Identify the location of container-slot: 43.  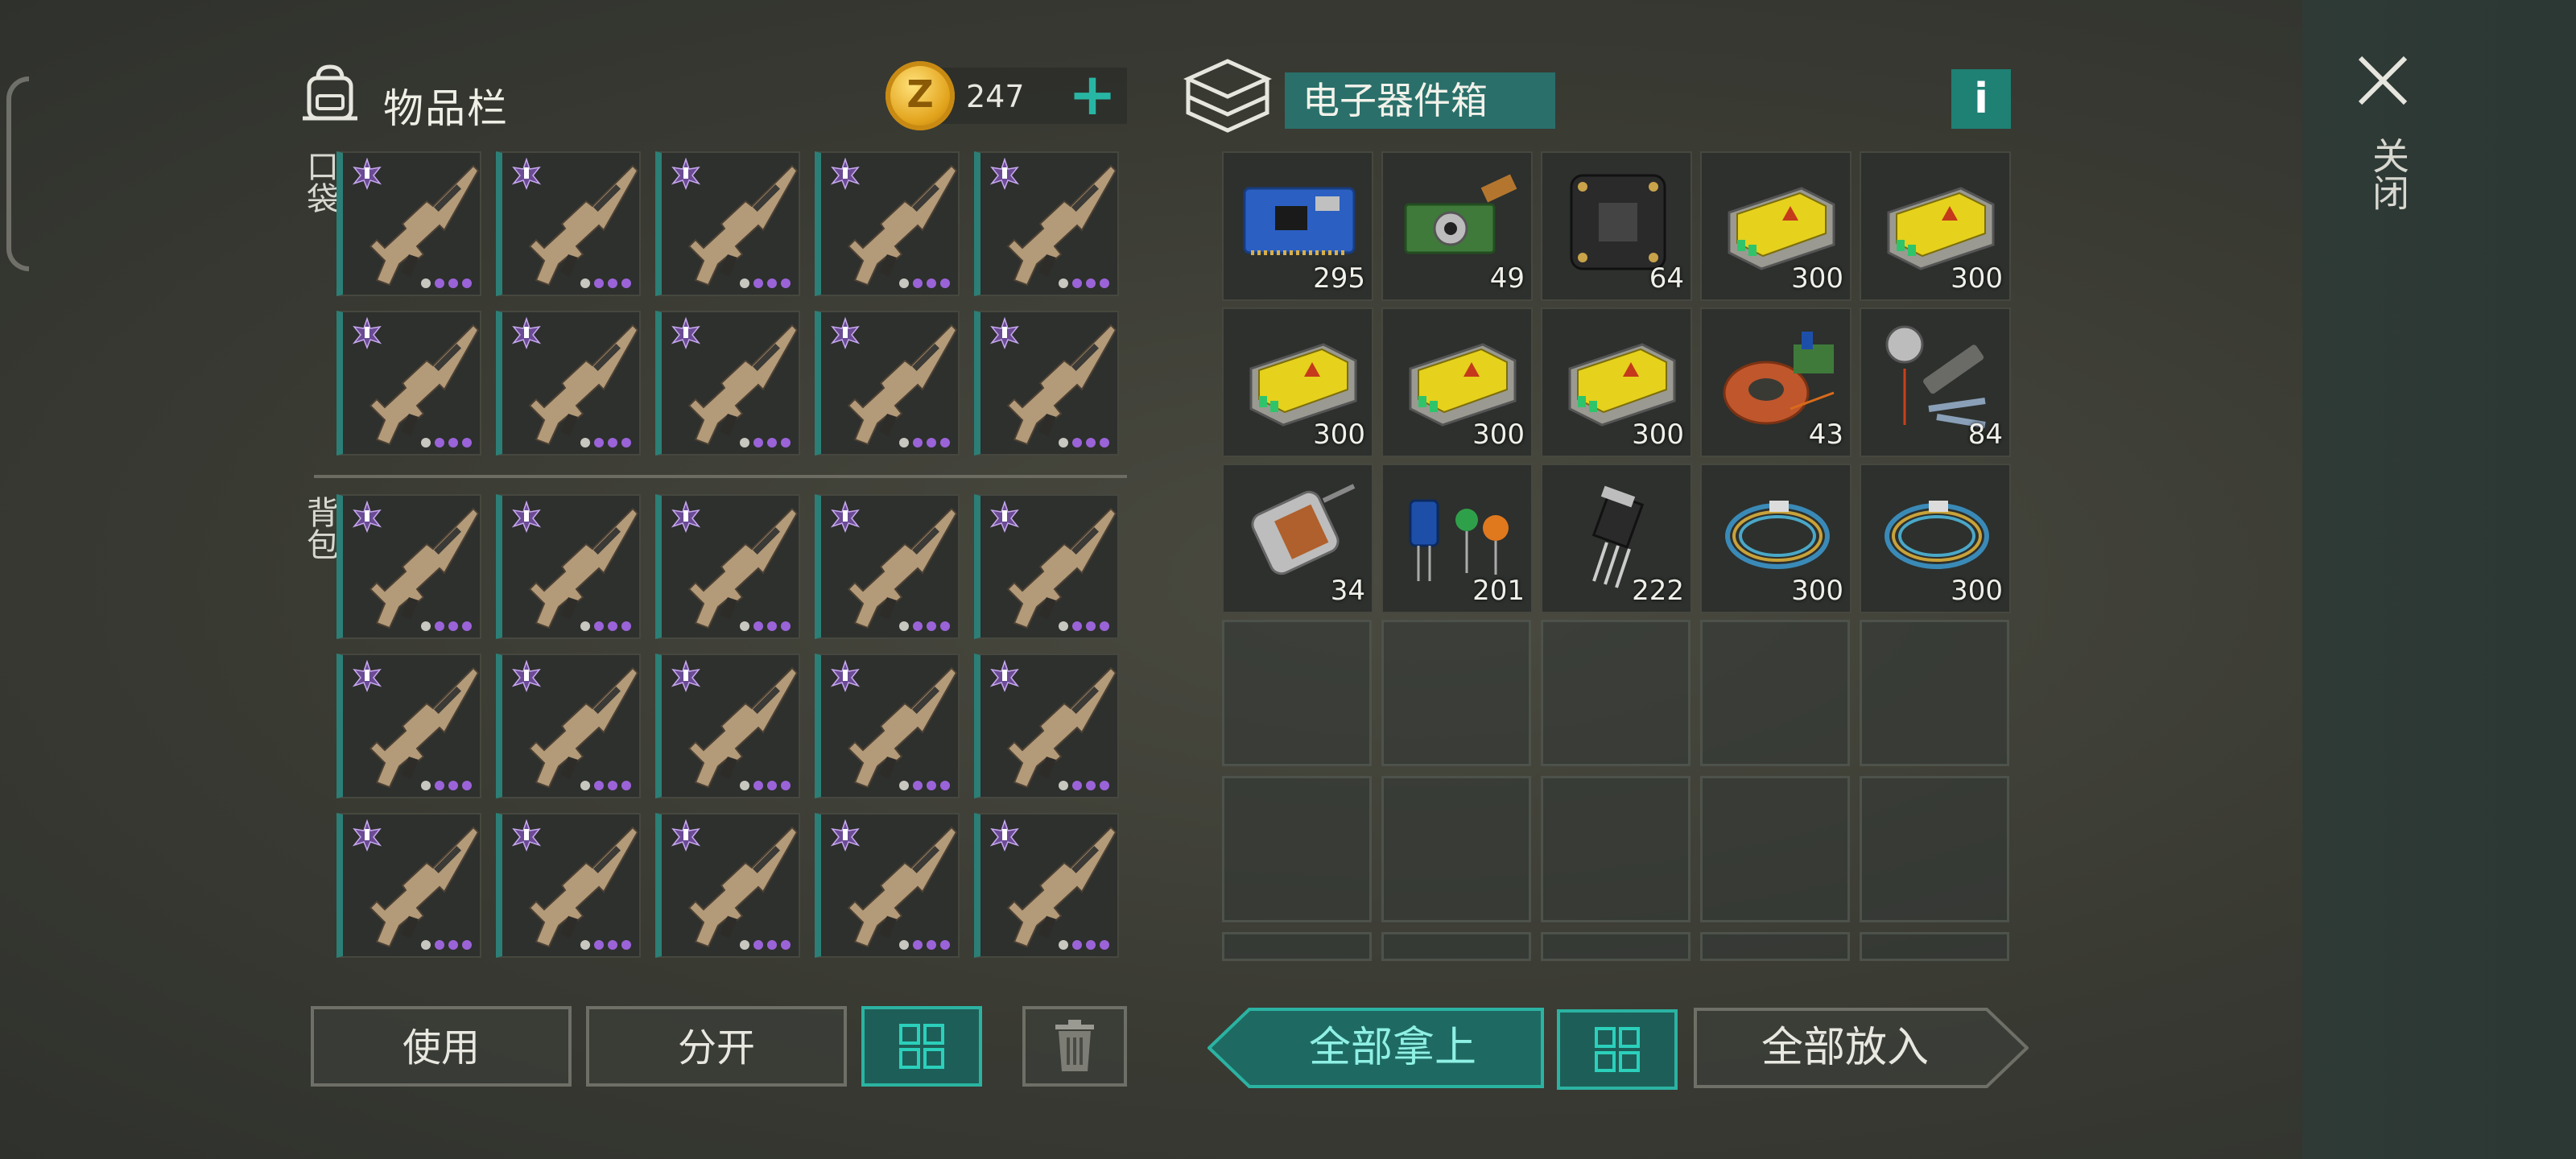
(1776, 382).